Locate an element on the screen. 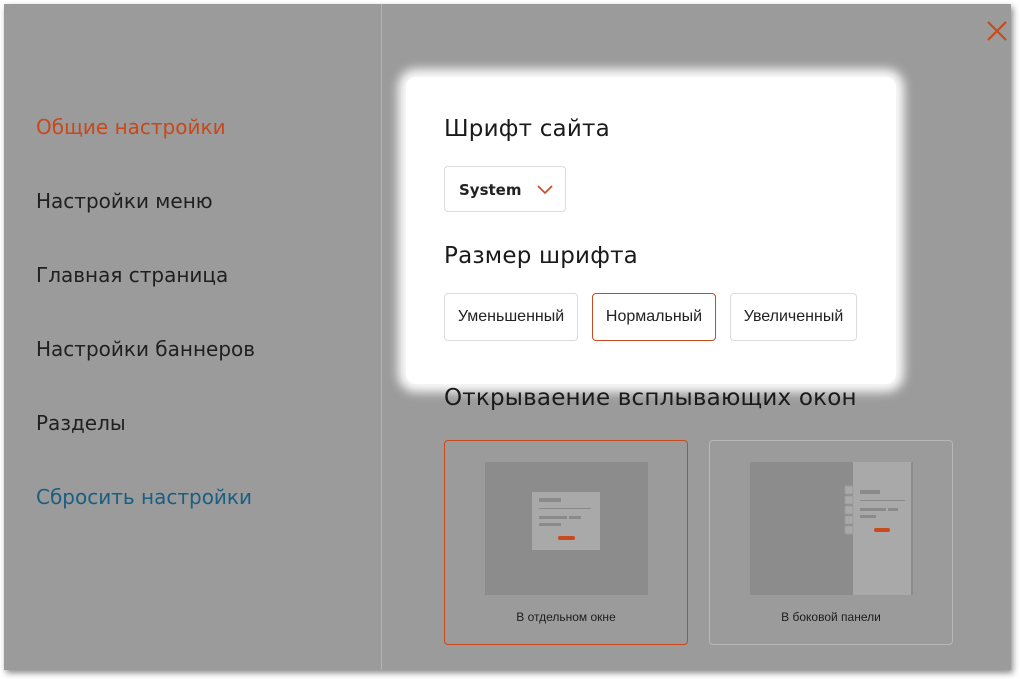  font-section-title: Шрифт сайта is located at coordinates (527, 129).